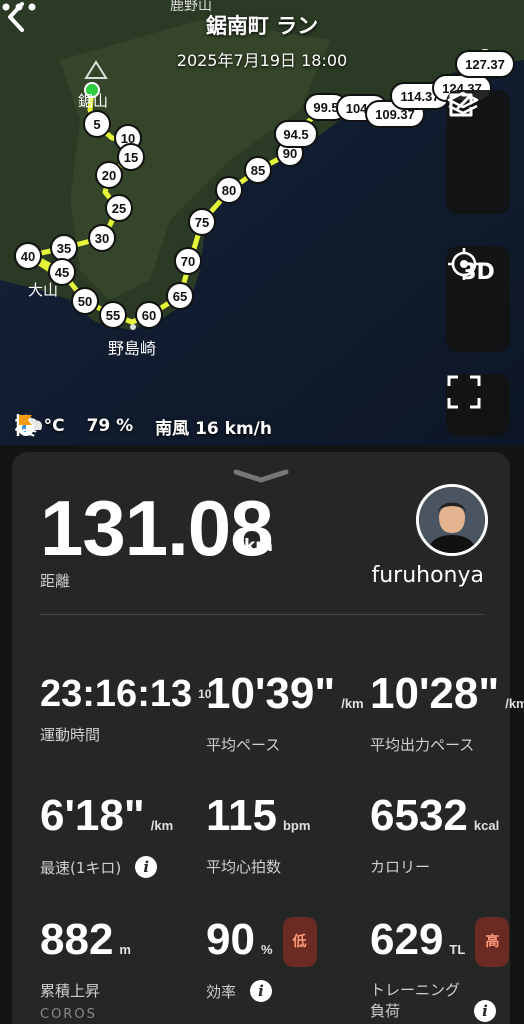  I want to click on stat-value: 115, so click(241, 815).